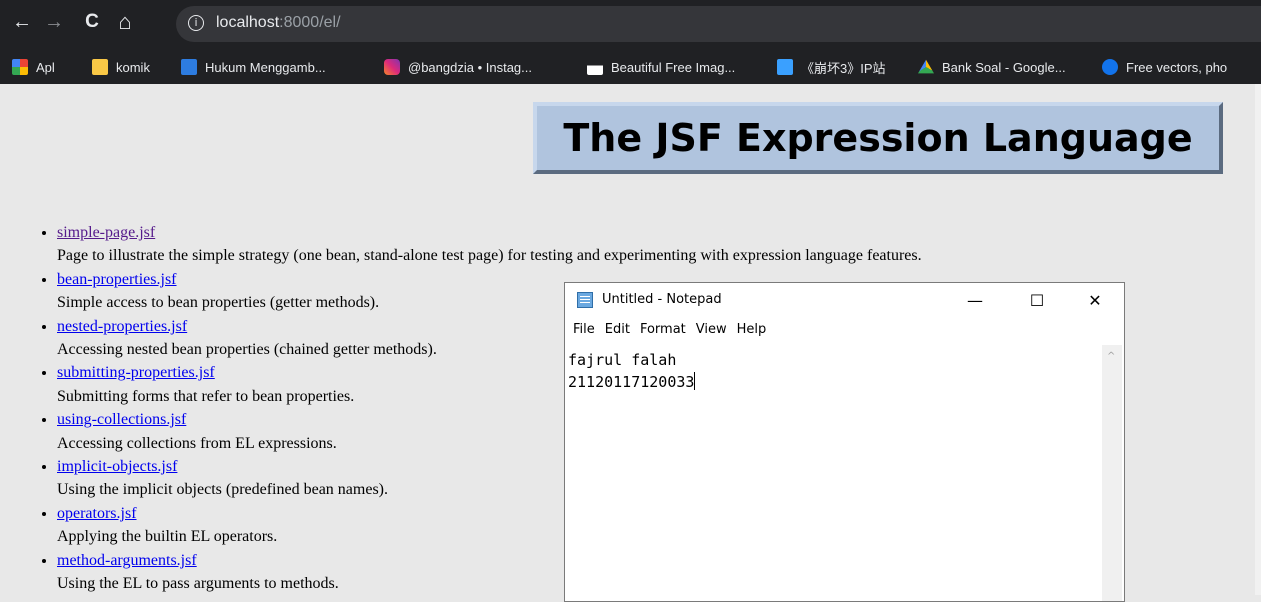  I want to click on bookmark-komik: komik, so click(121, 67).